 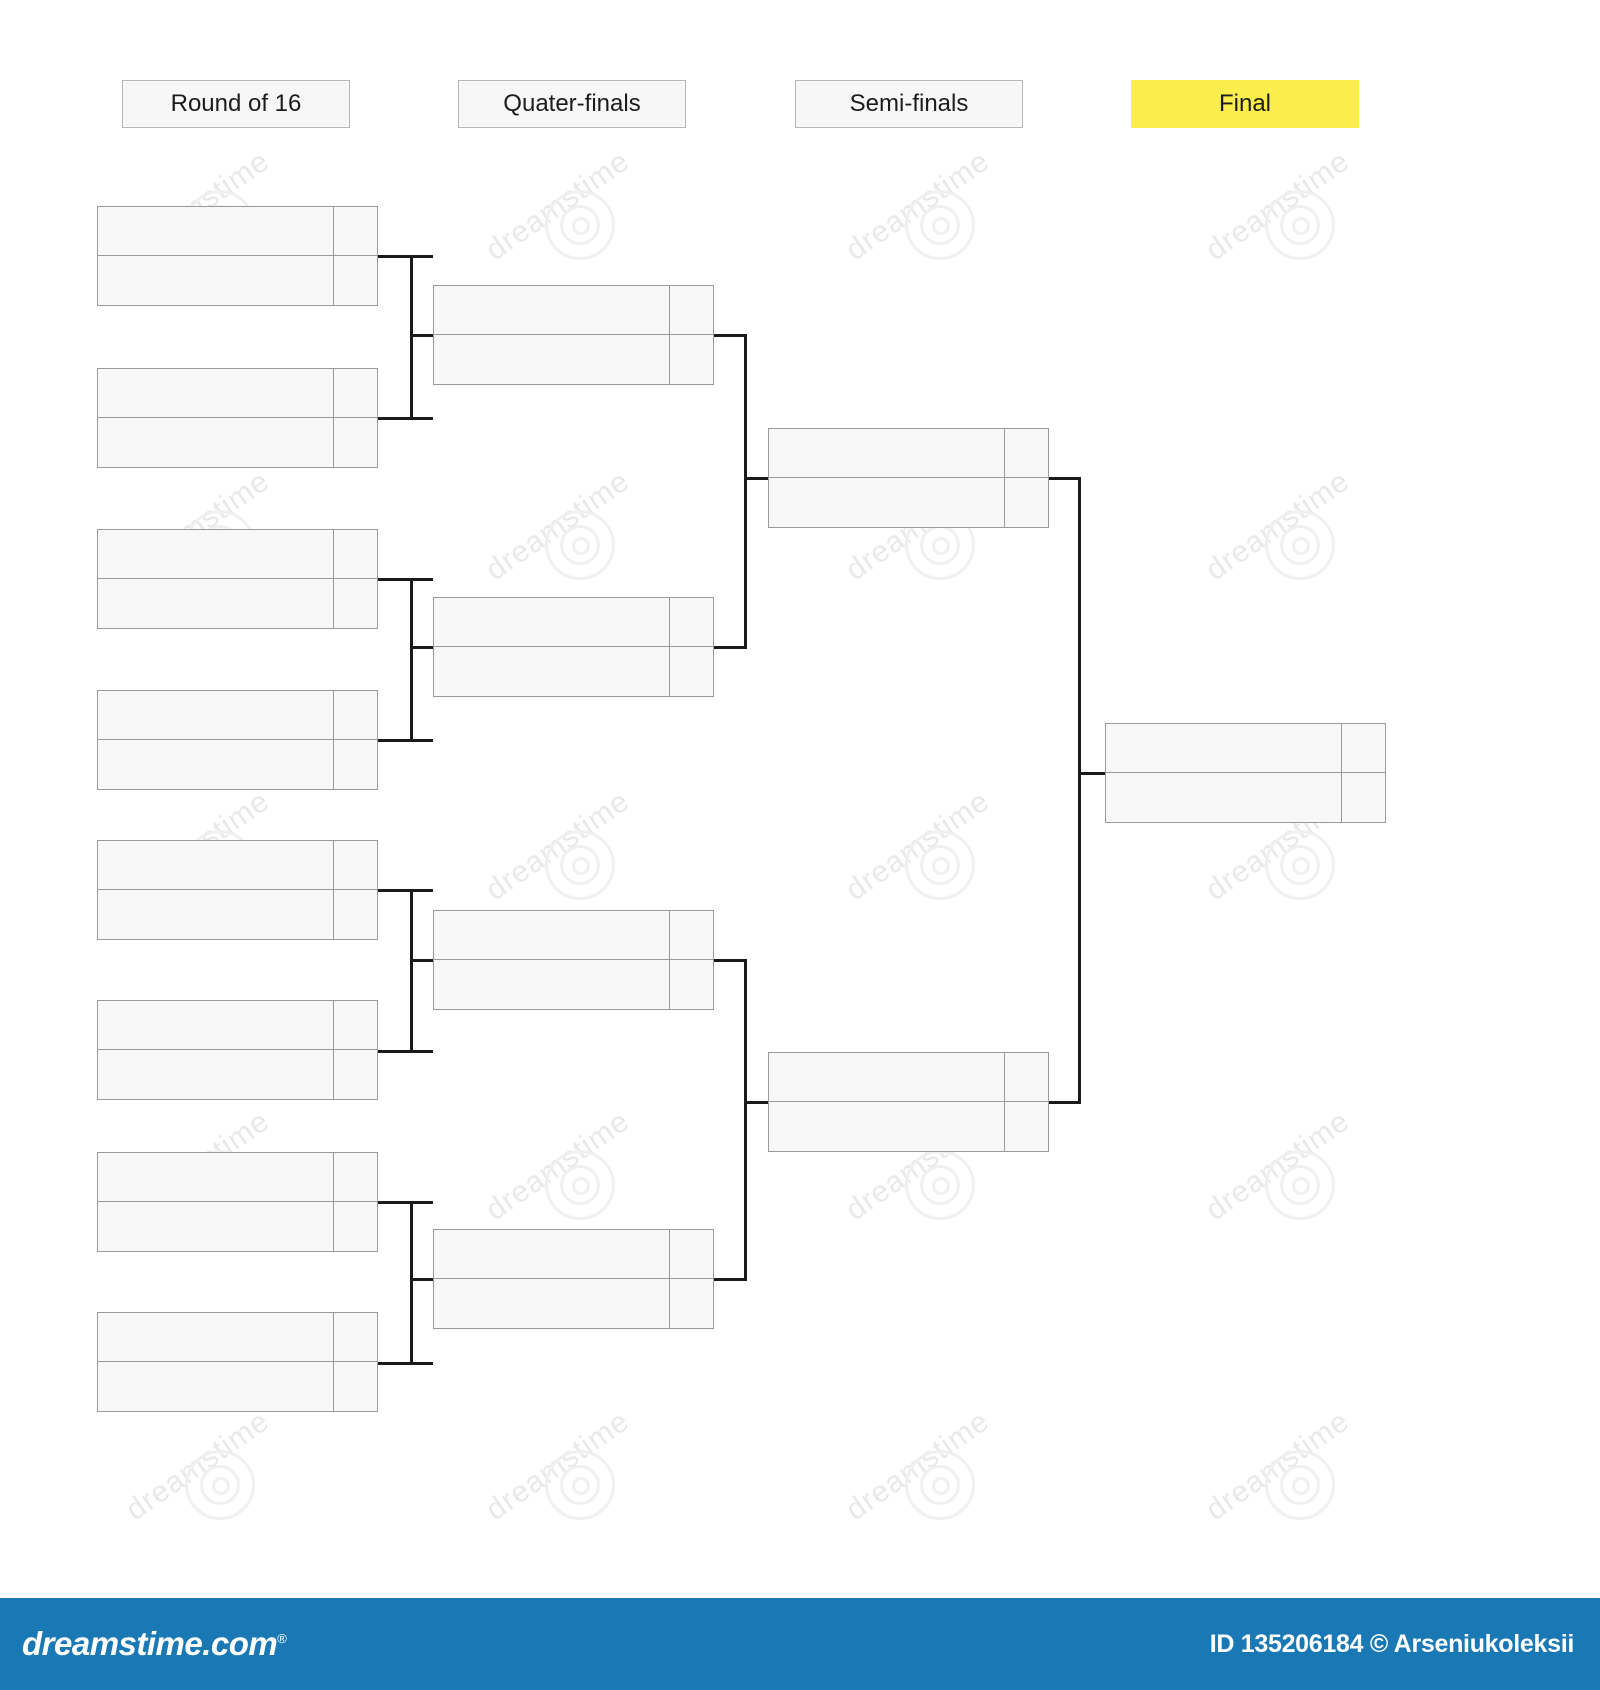 I want to click on round-header-label: Final, so click(x=1245, y=103).